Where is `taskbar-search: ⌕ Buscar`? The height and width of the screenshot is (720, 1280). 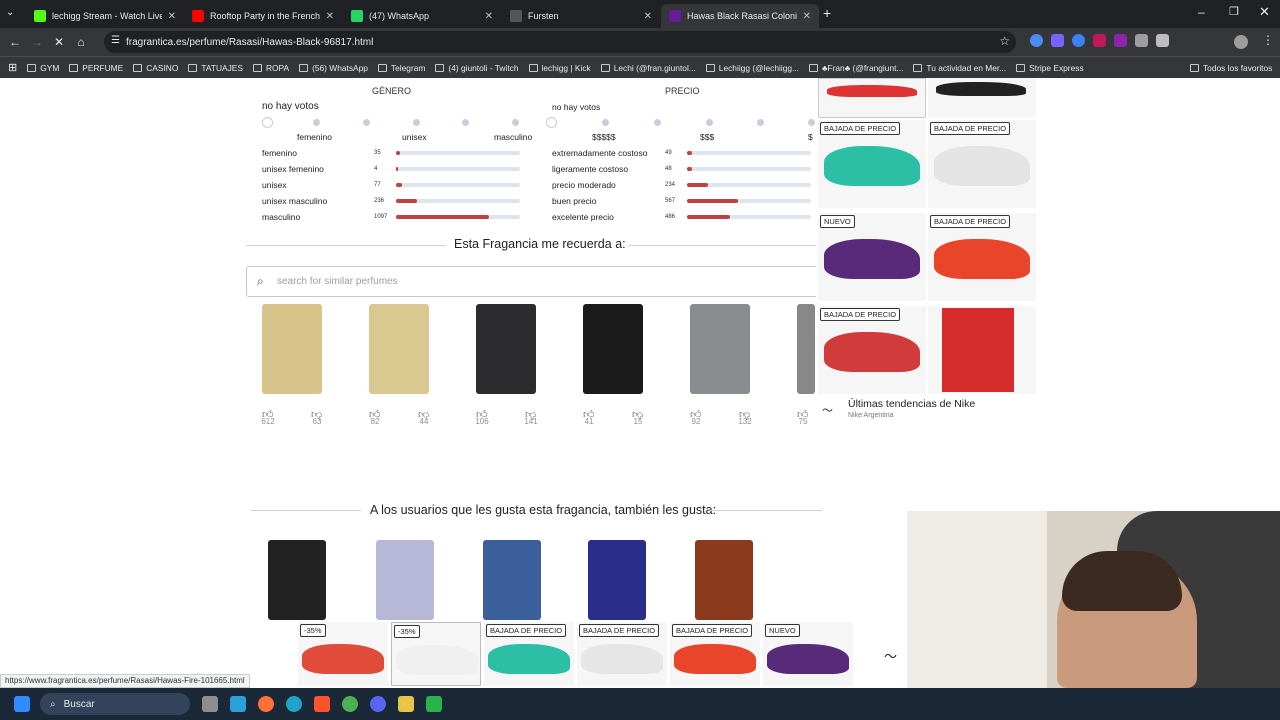
taskbar-search: ⌕ Buscar is located at coordinates (115, 704).